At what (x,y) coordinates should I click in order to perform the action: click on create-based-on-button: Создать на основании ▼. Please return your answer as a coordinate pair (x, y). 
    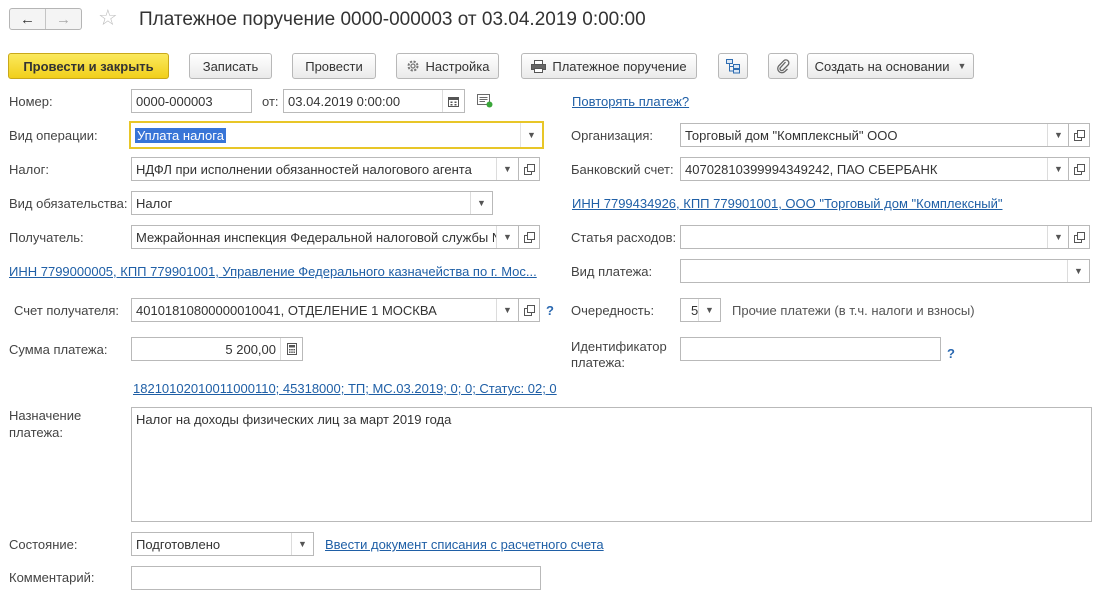
    Looking at the image, I should click on (890, 66).